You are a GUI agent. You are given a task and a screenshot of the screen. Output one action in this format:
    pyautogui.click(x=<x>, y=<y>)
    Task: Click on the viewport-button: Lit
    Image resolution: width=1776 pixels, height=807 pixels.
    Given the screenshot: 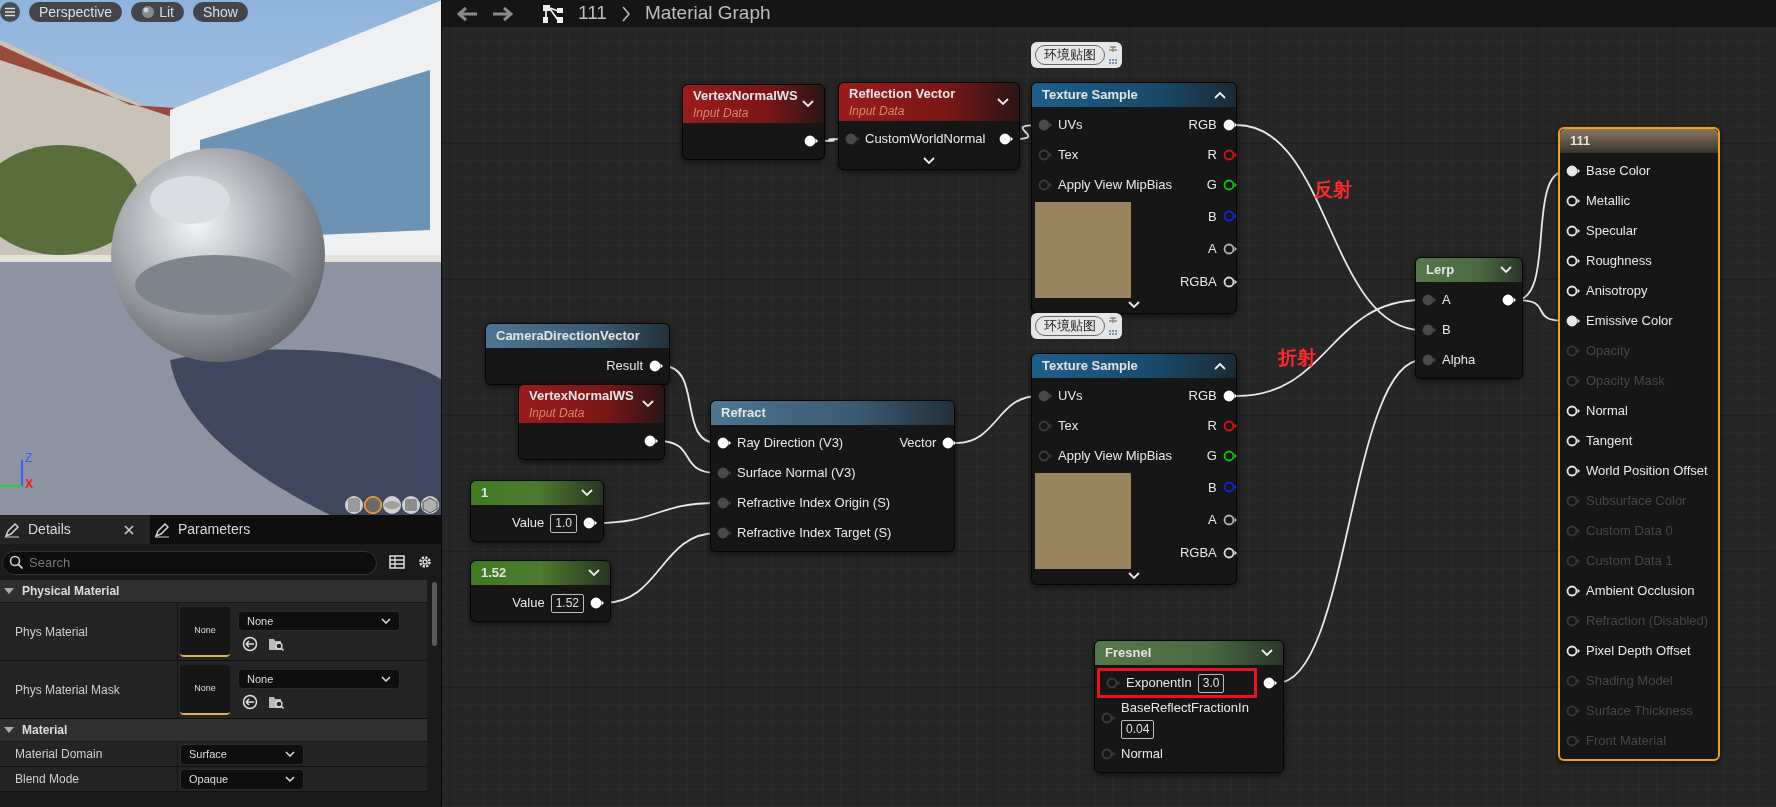 What is the action you would take?
    pyautogui.click(x=157, y=12)
    